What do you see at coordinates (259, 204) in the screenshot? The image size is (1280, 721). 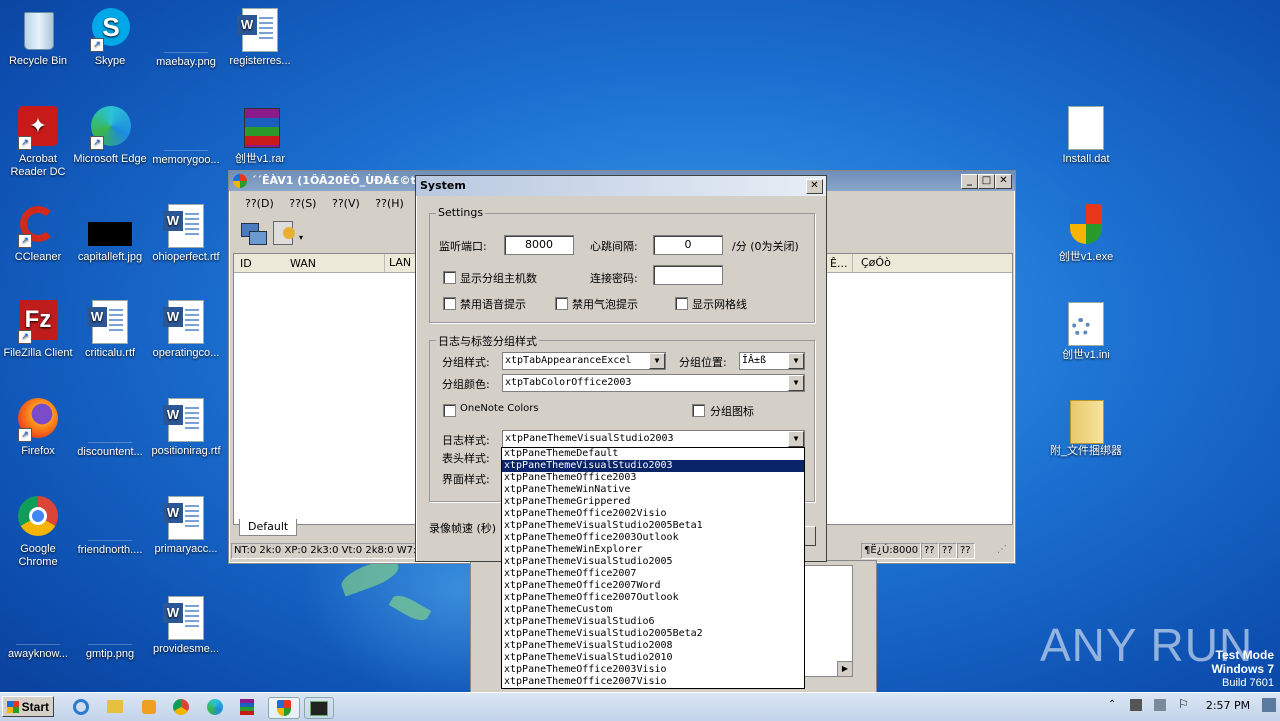 I see `menu-item: ??(D)` at bounding box center [259, 204].